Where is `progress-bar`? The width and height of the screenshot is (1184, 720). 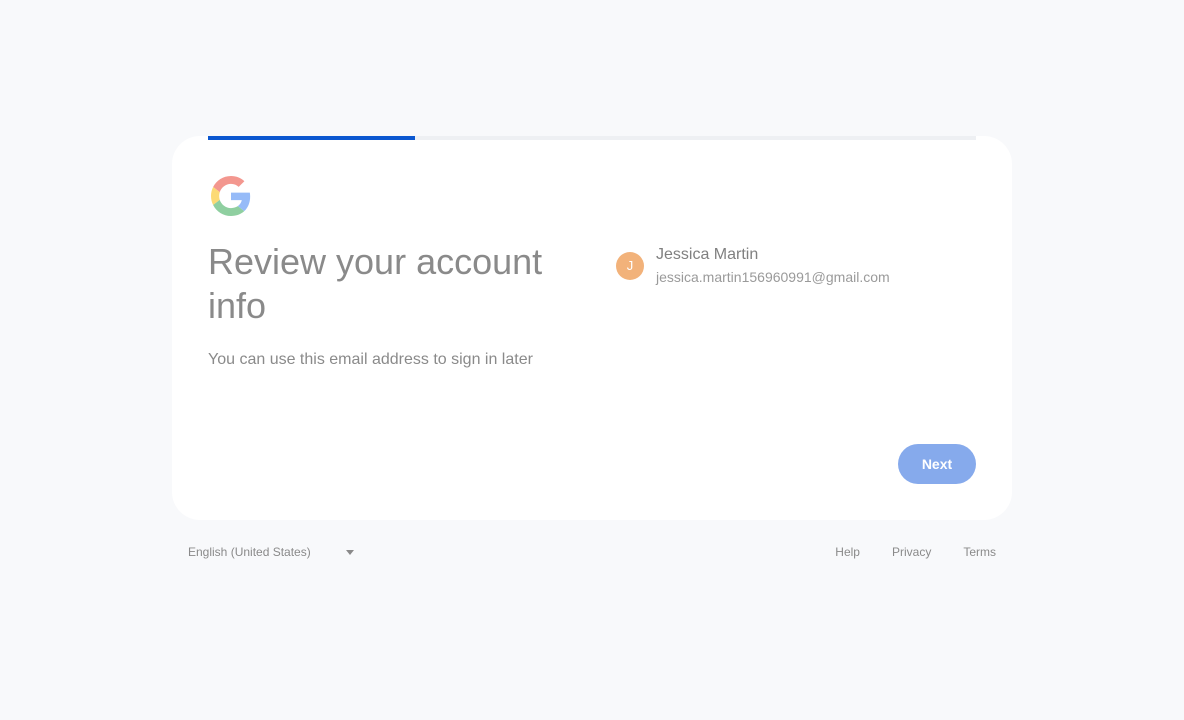 progress-bar is located at coordinates (592, 138).